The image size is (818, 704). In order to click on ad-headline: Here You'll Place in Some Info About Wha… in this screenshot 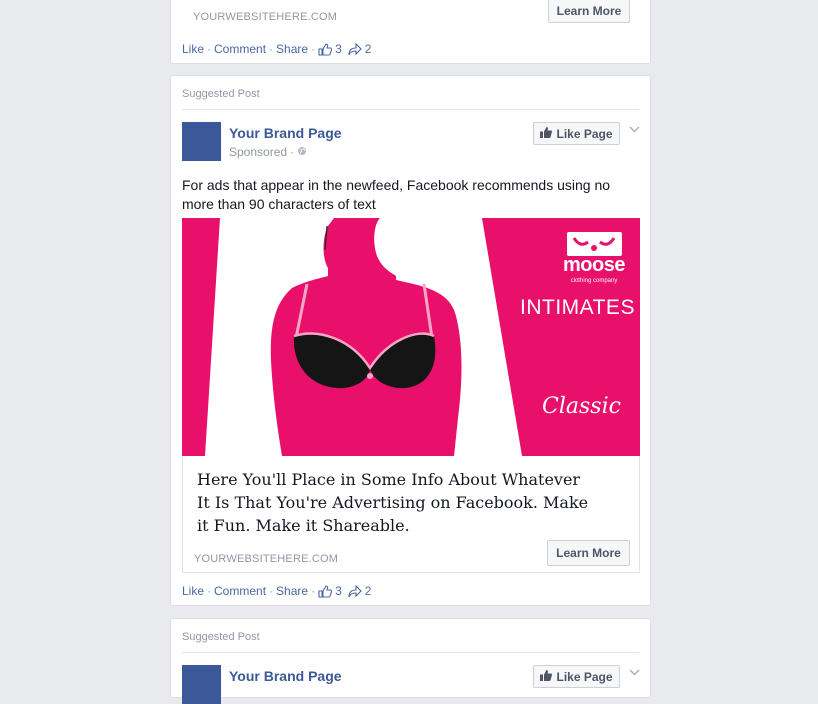, I will do `click(397, 502)`.